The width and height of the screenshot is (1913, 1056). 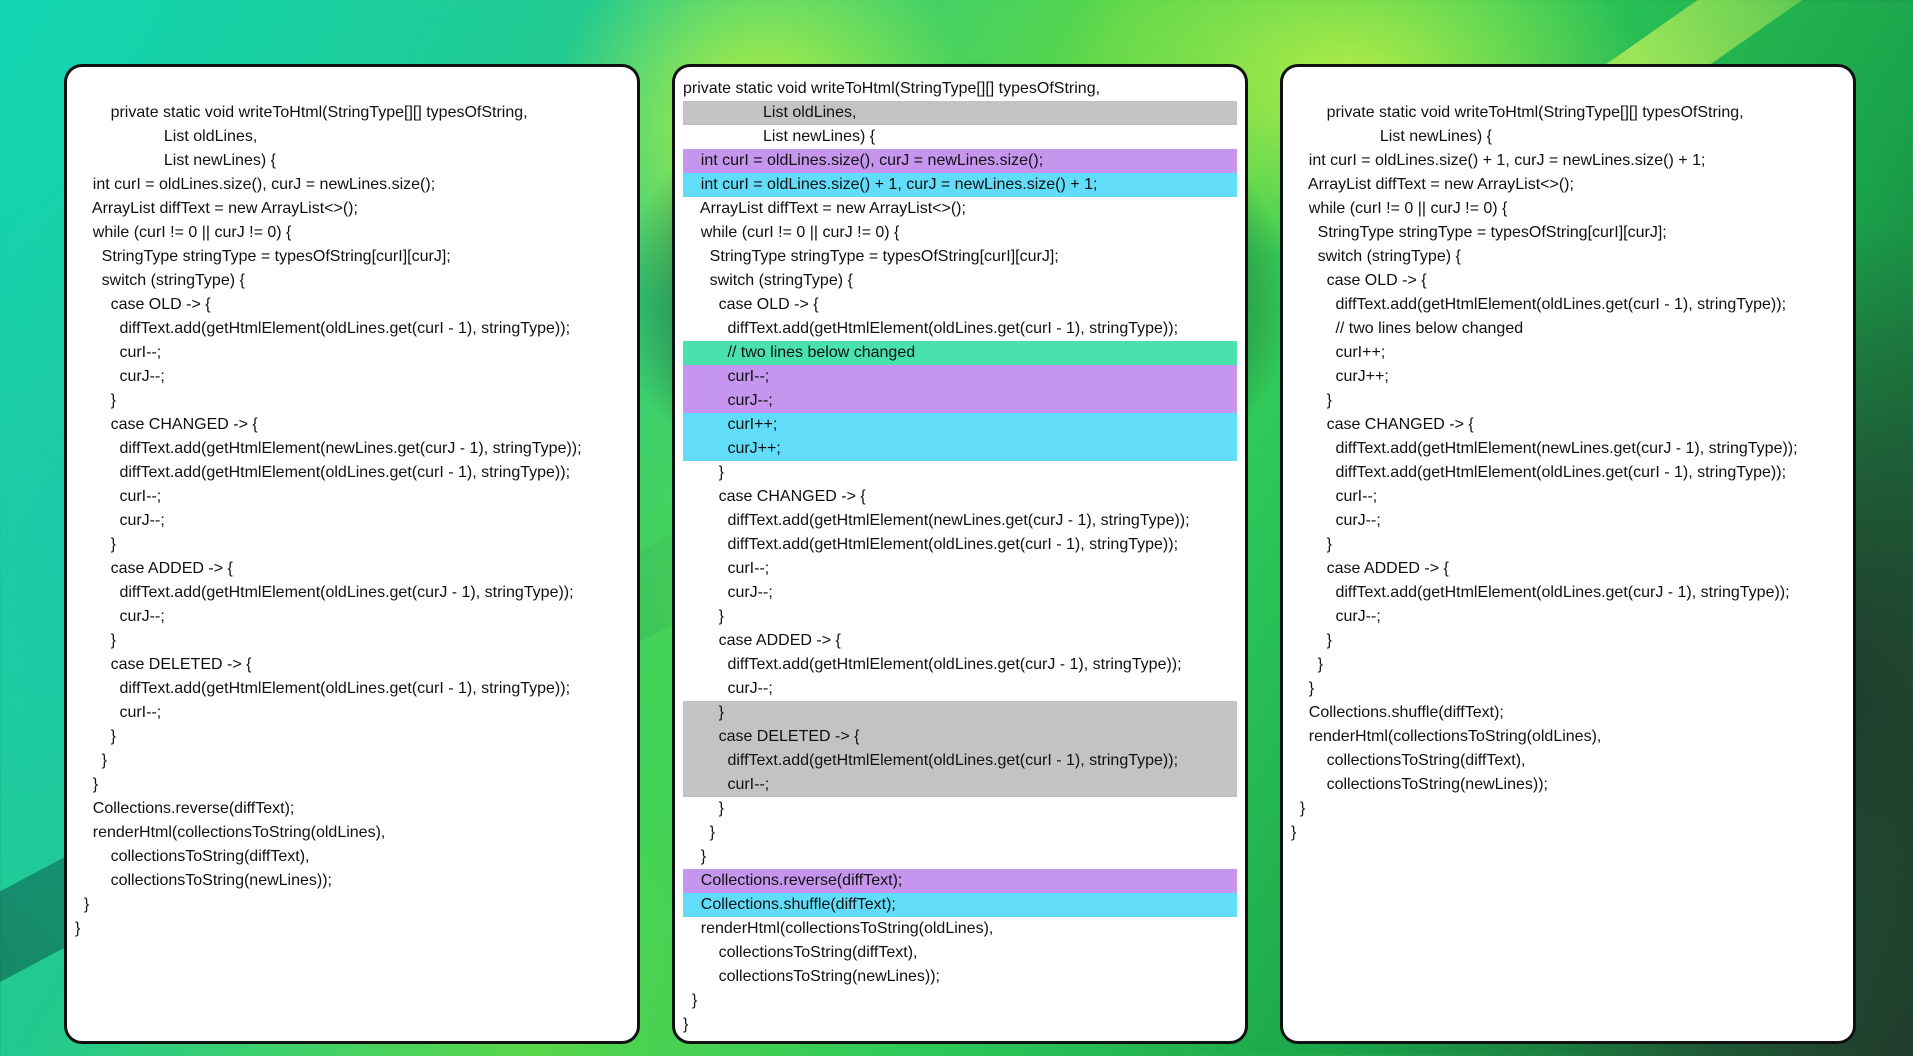 What do you see at coordinates (960, 425) in the screenshot?
I see `code-line-cyan-highlight: curI++;` at bounding box center [960, 425].